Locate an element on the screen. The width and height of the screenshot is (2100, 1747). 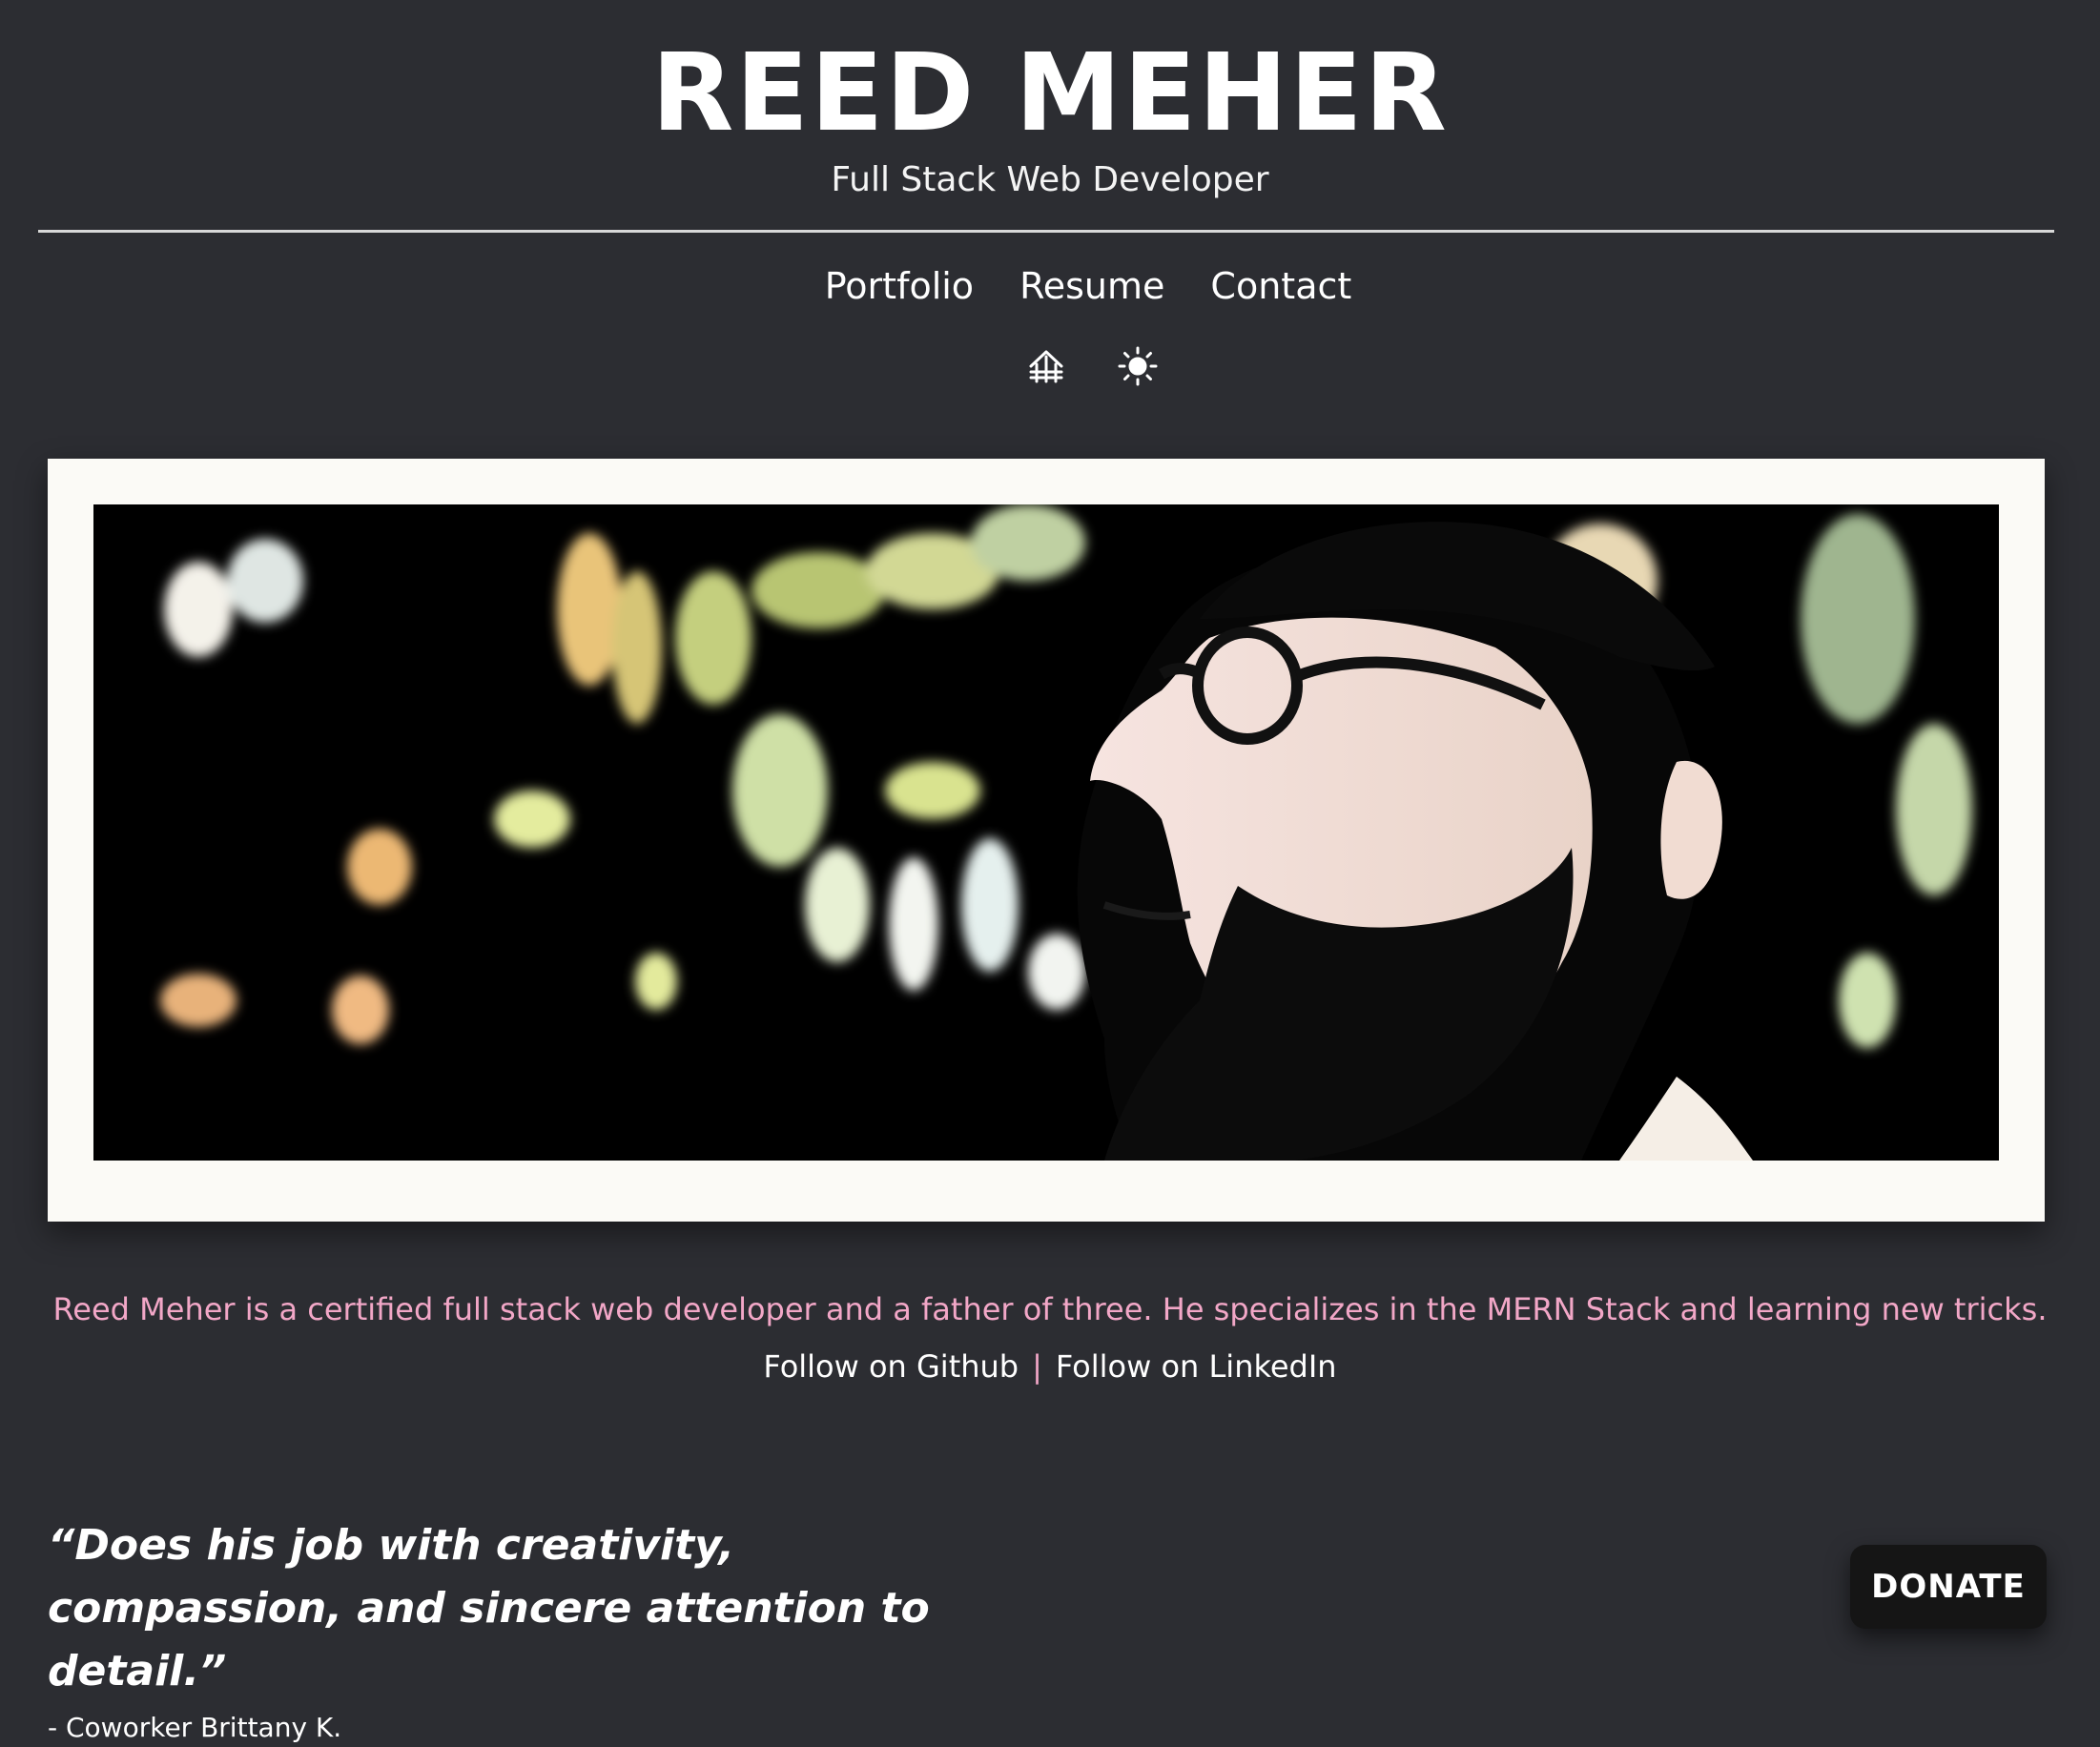
social-links: Follow on Github | Follow on LinkedIn is located at coordinates (1050, 1366).